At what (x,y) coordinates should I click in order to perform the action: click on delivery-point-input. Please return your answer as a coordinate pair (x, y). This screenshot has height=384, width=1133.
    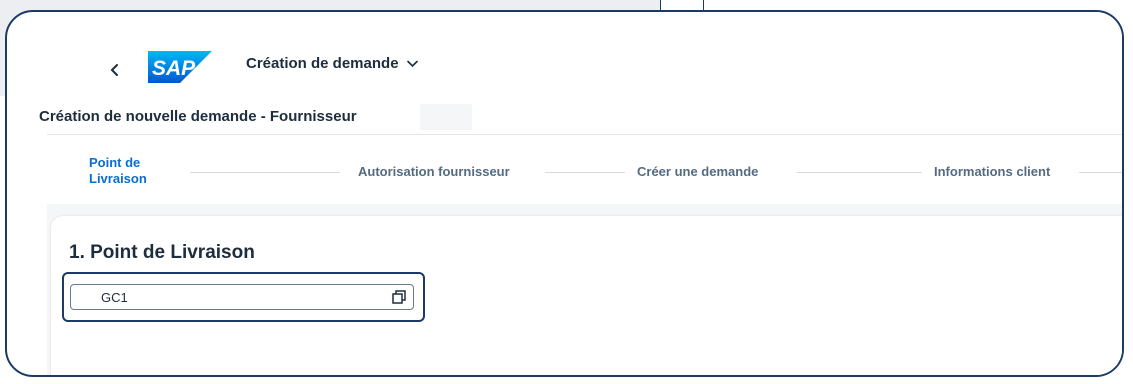
    Looking at the image, I should click on (246, 297).